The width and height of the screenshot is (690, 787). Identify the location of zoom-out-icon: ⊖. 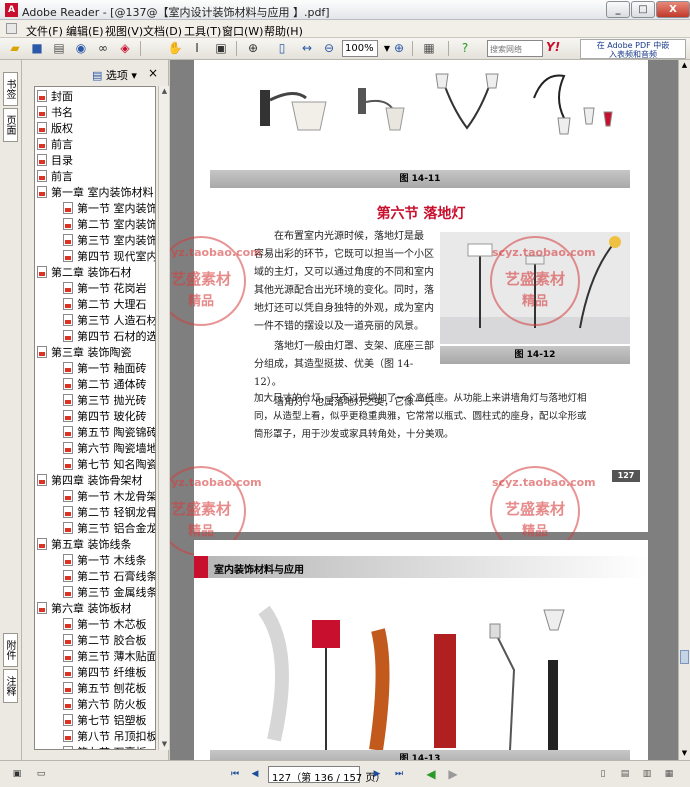
(329, 48).